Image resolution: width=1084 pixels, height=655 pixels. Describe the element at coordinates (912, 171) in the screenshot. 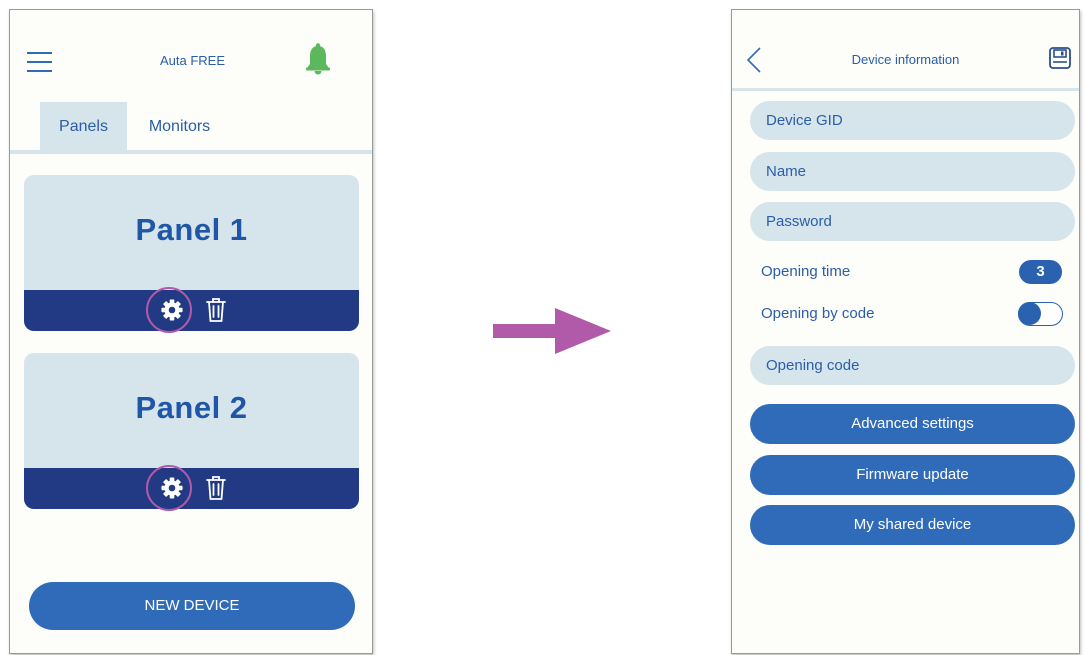

I see `name-field: Name` at that location.